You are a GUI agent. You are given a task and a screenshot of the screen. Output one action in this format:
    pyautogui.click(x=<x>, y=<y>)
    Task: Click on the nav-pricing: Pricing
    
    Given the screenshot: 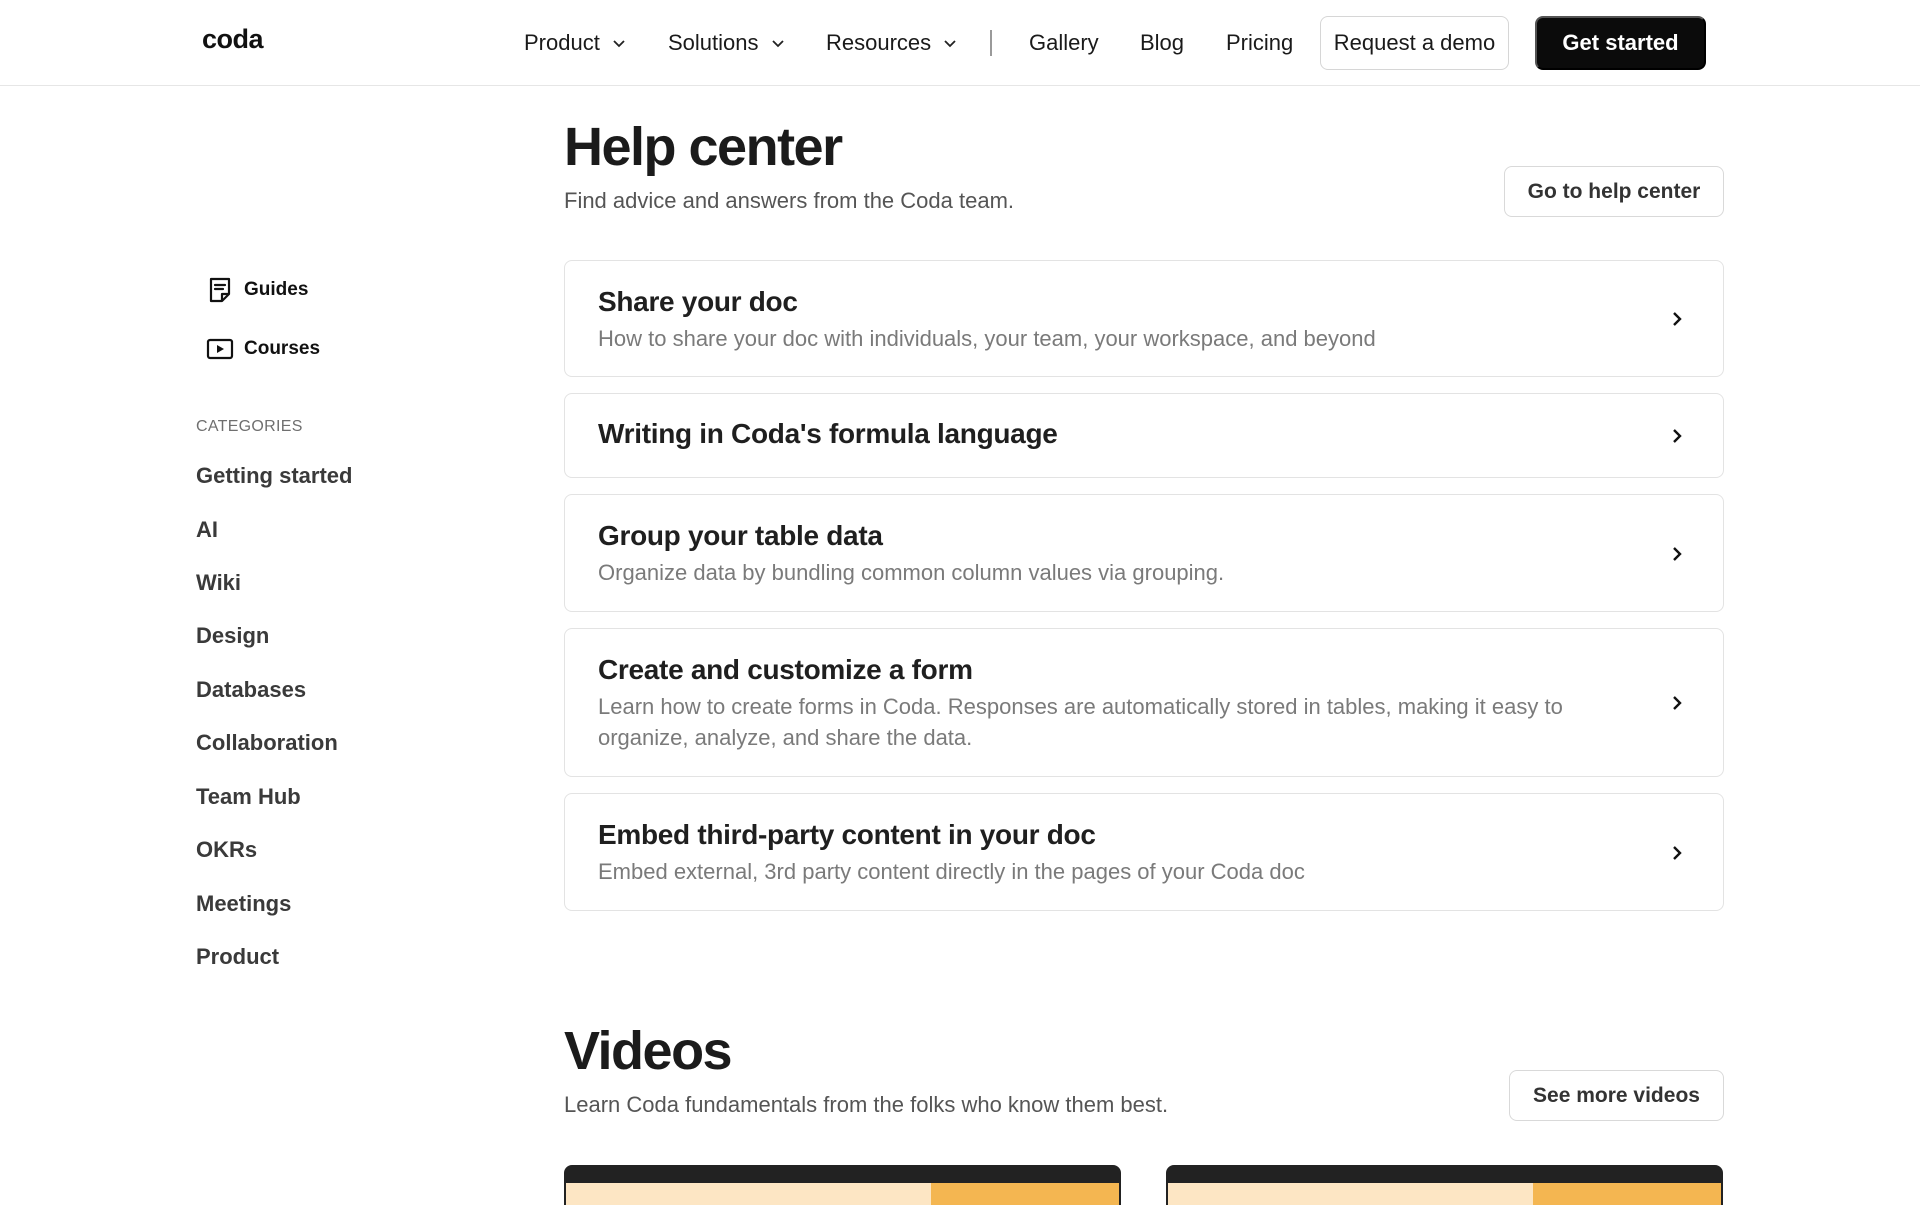 What is the action you would take?
    pyautogui.click(x=1259, y=43)
    